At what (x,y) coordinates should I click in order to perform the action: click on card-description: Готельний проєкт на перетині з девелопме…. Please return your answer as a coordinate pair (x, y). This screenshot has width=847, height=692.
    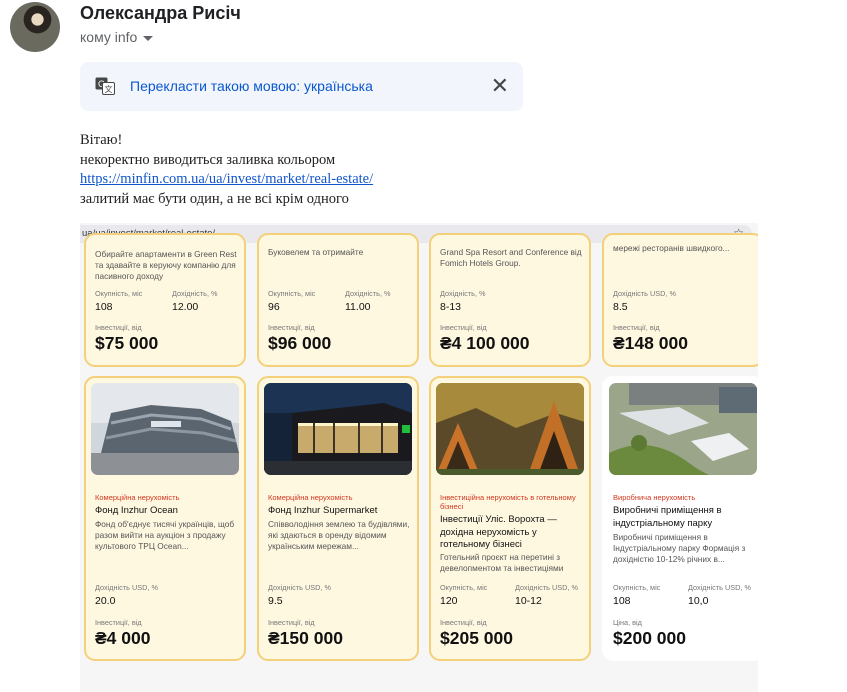
    Looking at the image, I should click on (502, 562).